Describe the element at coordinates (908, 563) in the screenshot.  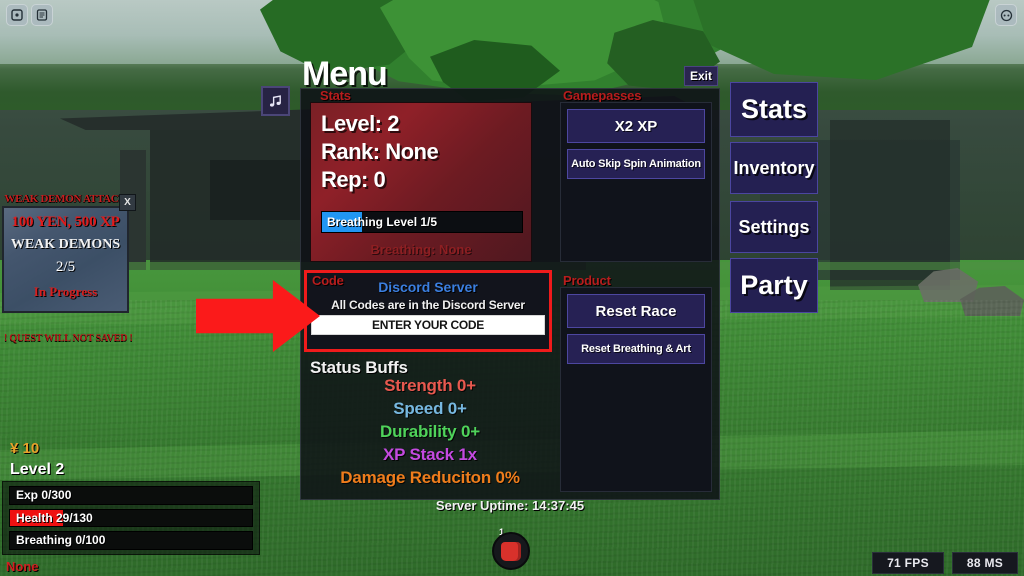
I see `fps-counter: 71 FPS` at that location.